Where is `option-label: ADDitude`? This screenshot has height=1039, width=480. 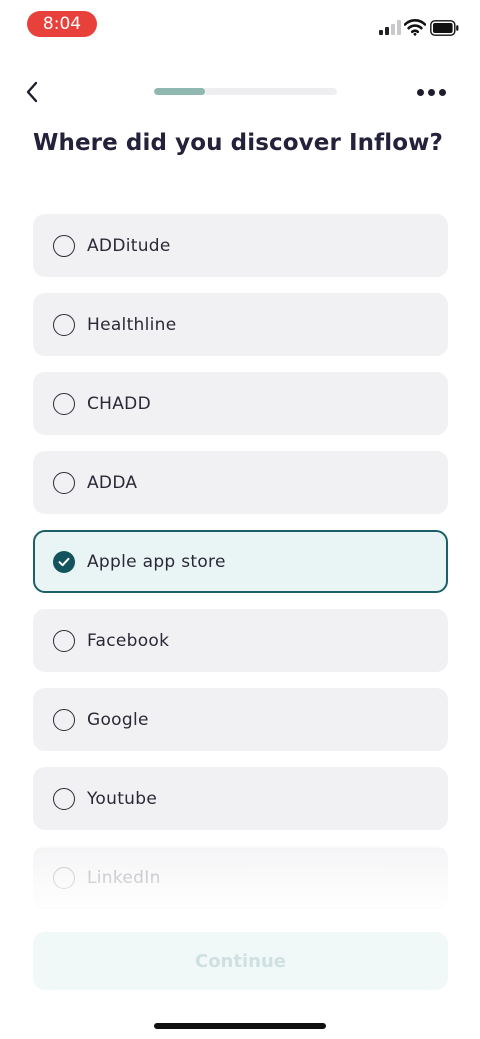
option-label: ADDitude is located at coordinates (129, 245).